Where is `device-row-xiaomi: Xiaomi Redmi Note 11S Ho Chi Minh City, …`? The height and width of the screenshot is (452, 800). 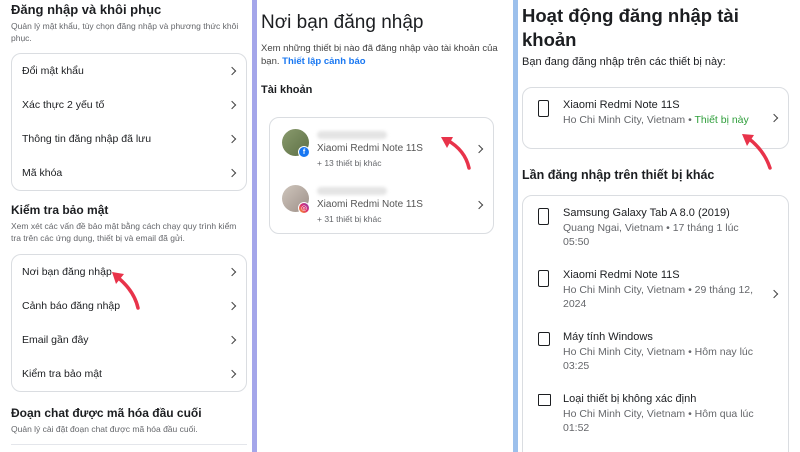
device-row-xiaomi: Xiaomi Redmi Note 11S Ho Chi Minh City, … is located at coordinates (655, 294).